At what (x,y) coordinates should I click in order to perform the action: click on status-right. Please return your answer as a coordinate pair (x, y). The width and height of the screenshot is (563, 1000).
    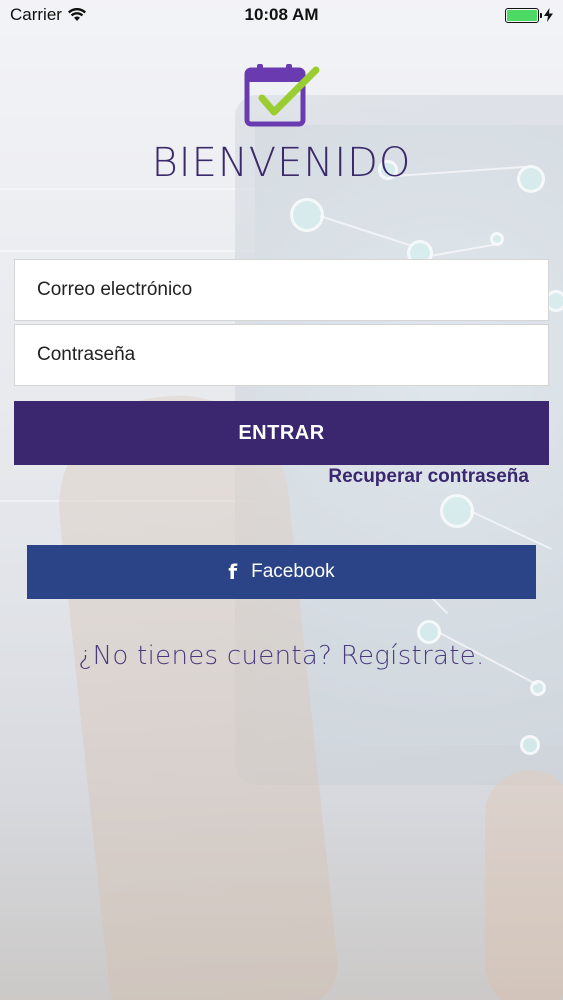
    Looking at the image, I should click on (529, 15).